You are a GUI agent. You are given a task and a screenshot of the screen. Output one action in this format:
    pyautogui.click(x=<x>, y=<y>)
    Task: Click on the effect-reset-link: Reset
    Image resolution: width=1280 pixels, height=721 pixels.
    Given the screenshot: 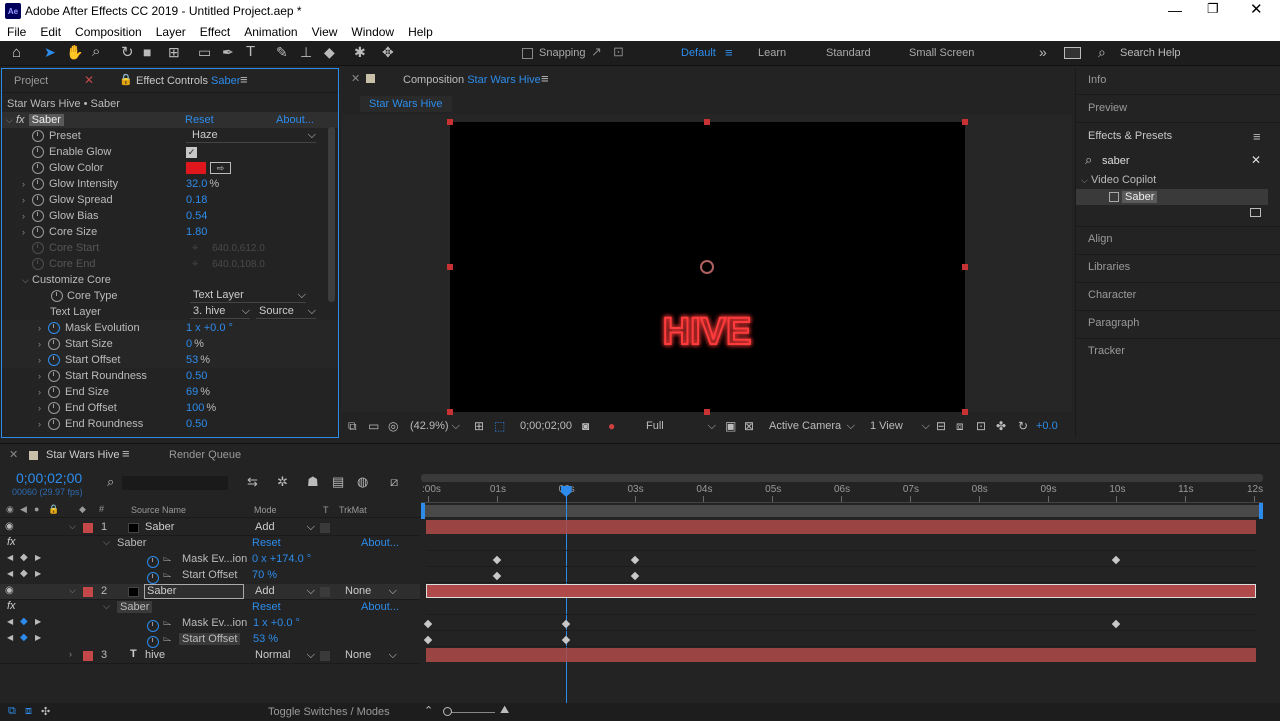 What is the action you would take?
    pyautogui.click(x=199, y=120)
    